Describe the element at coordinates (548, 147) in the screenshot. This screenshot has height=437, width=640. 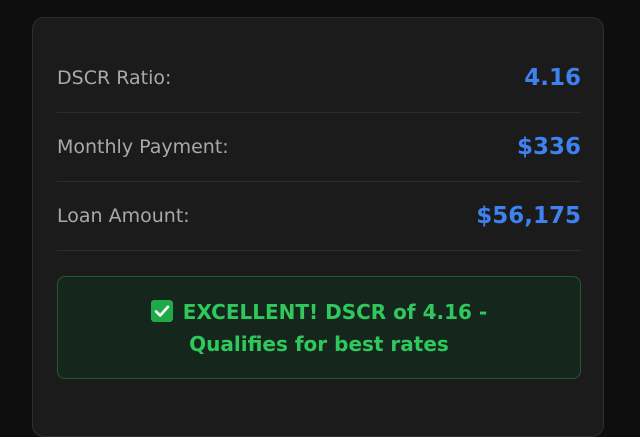
I see `monthly-payment-value: $336` at that location.